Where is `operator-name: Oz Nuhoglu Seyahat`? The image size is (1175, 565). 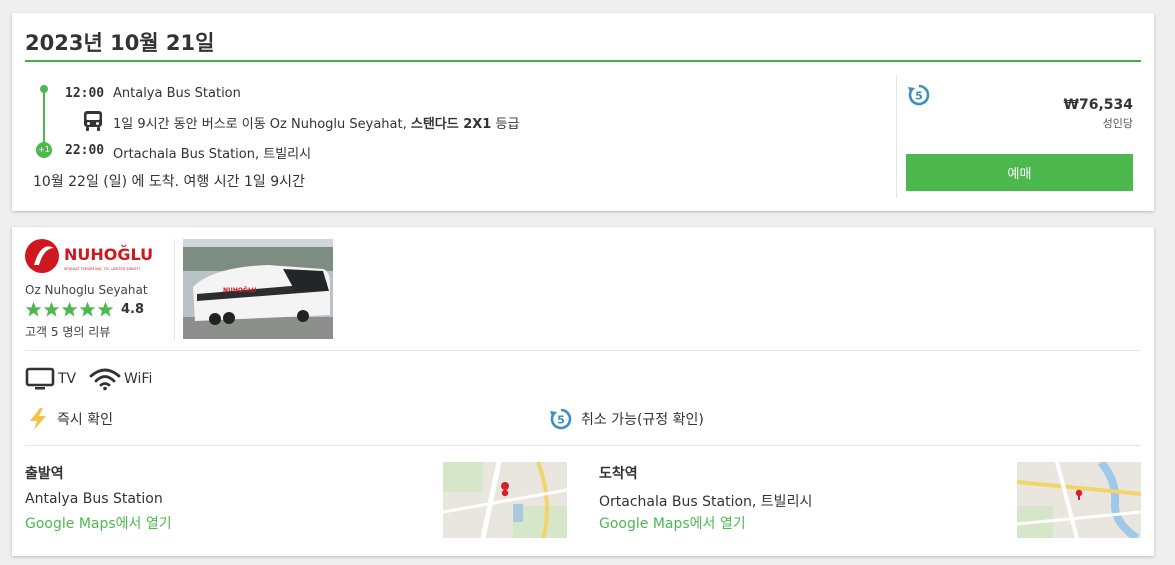
operator-name: Oz Nuhoglu Seyahat is located at coordinates (86, 290).